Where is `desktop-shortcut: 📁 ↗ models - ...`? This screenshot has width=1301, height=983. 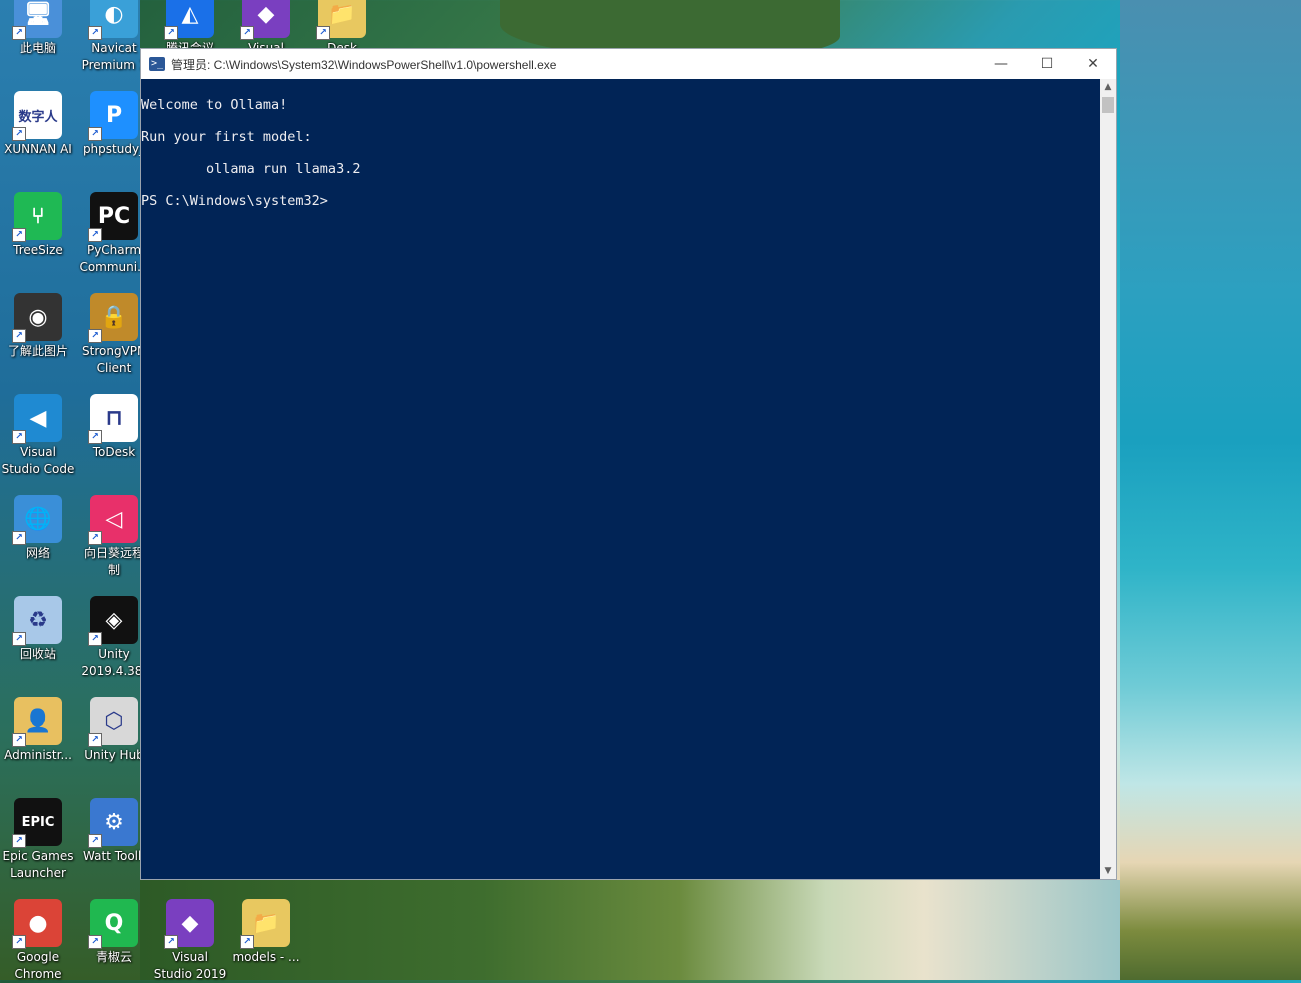 desktop-shortcut: 📁 ↗ models - ... is located at coordinates (266, 932).